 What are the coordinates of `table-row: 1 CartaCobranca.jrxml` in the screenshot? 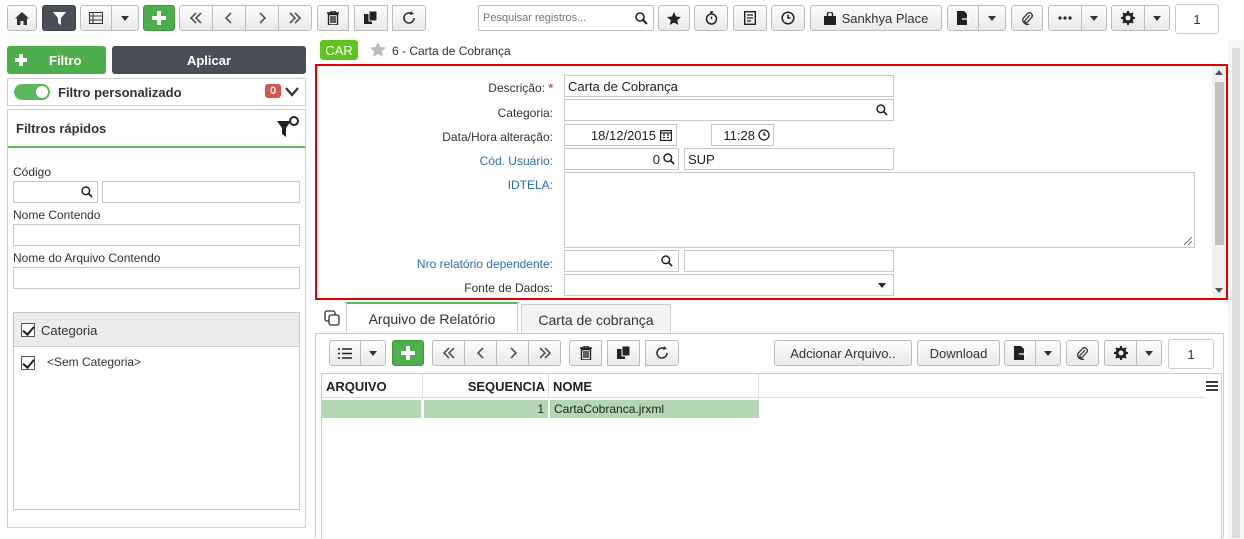 It's located at (540, 409).